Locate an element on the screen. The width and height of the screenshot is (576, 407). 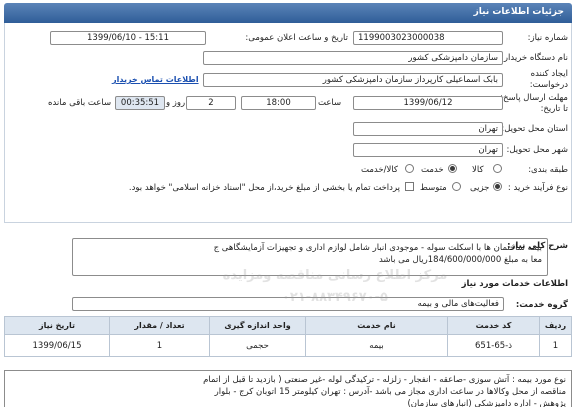
category-option-service: خدمت is located at coordinates (432, 170).